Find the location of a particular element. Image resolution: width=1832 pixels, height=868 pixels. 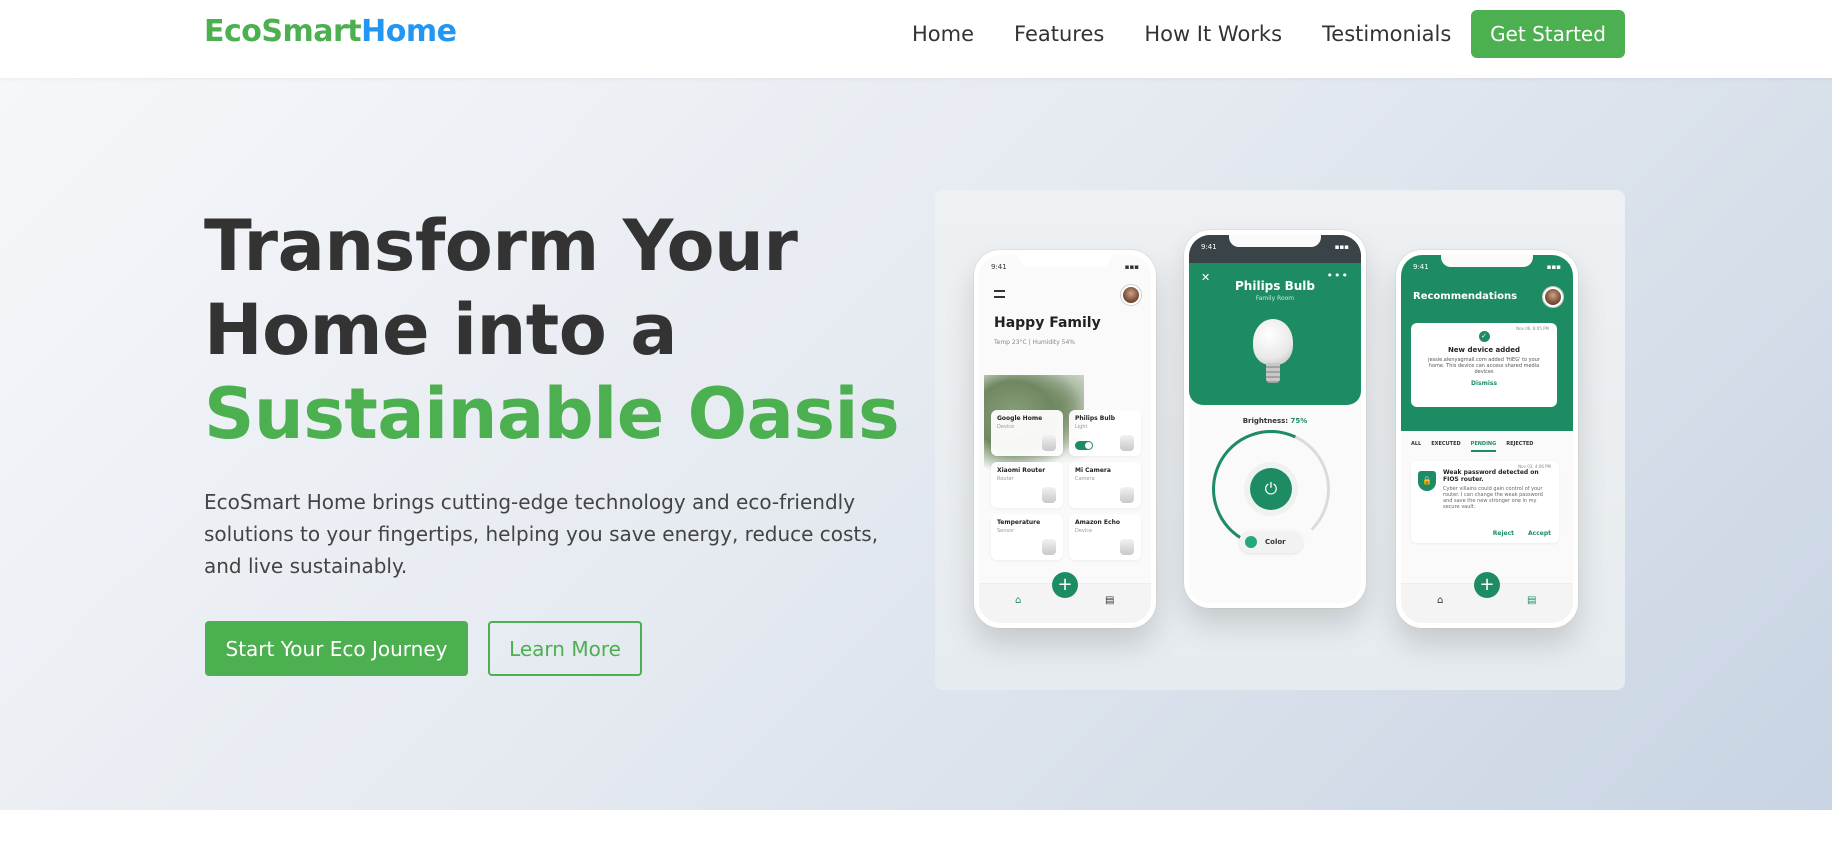

device-name: Amazon Echo is located at coordinates (1097, 522).